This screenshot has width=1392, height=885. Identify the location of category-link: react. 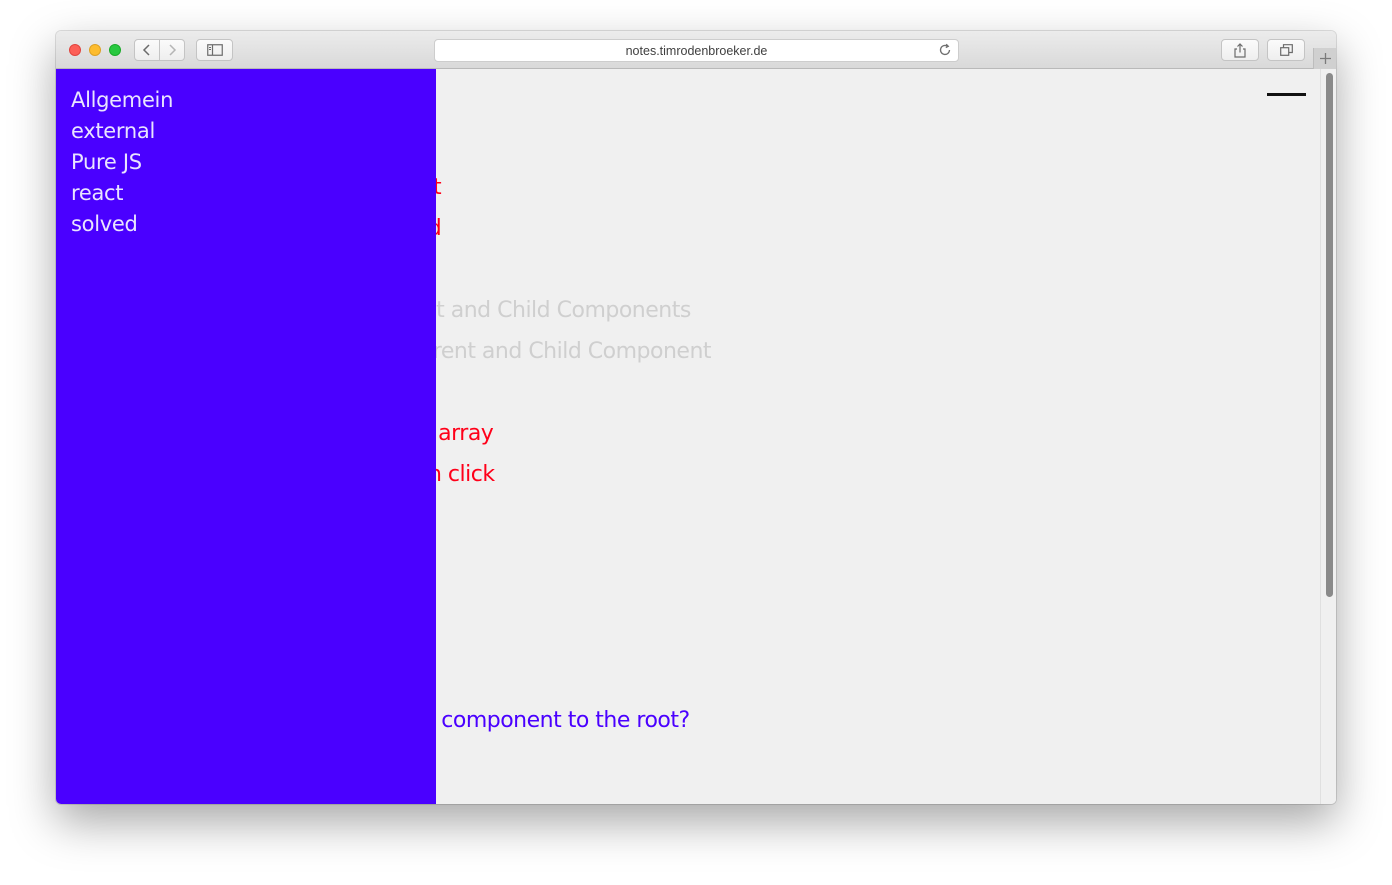
(122, 193).